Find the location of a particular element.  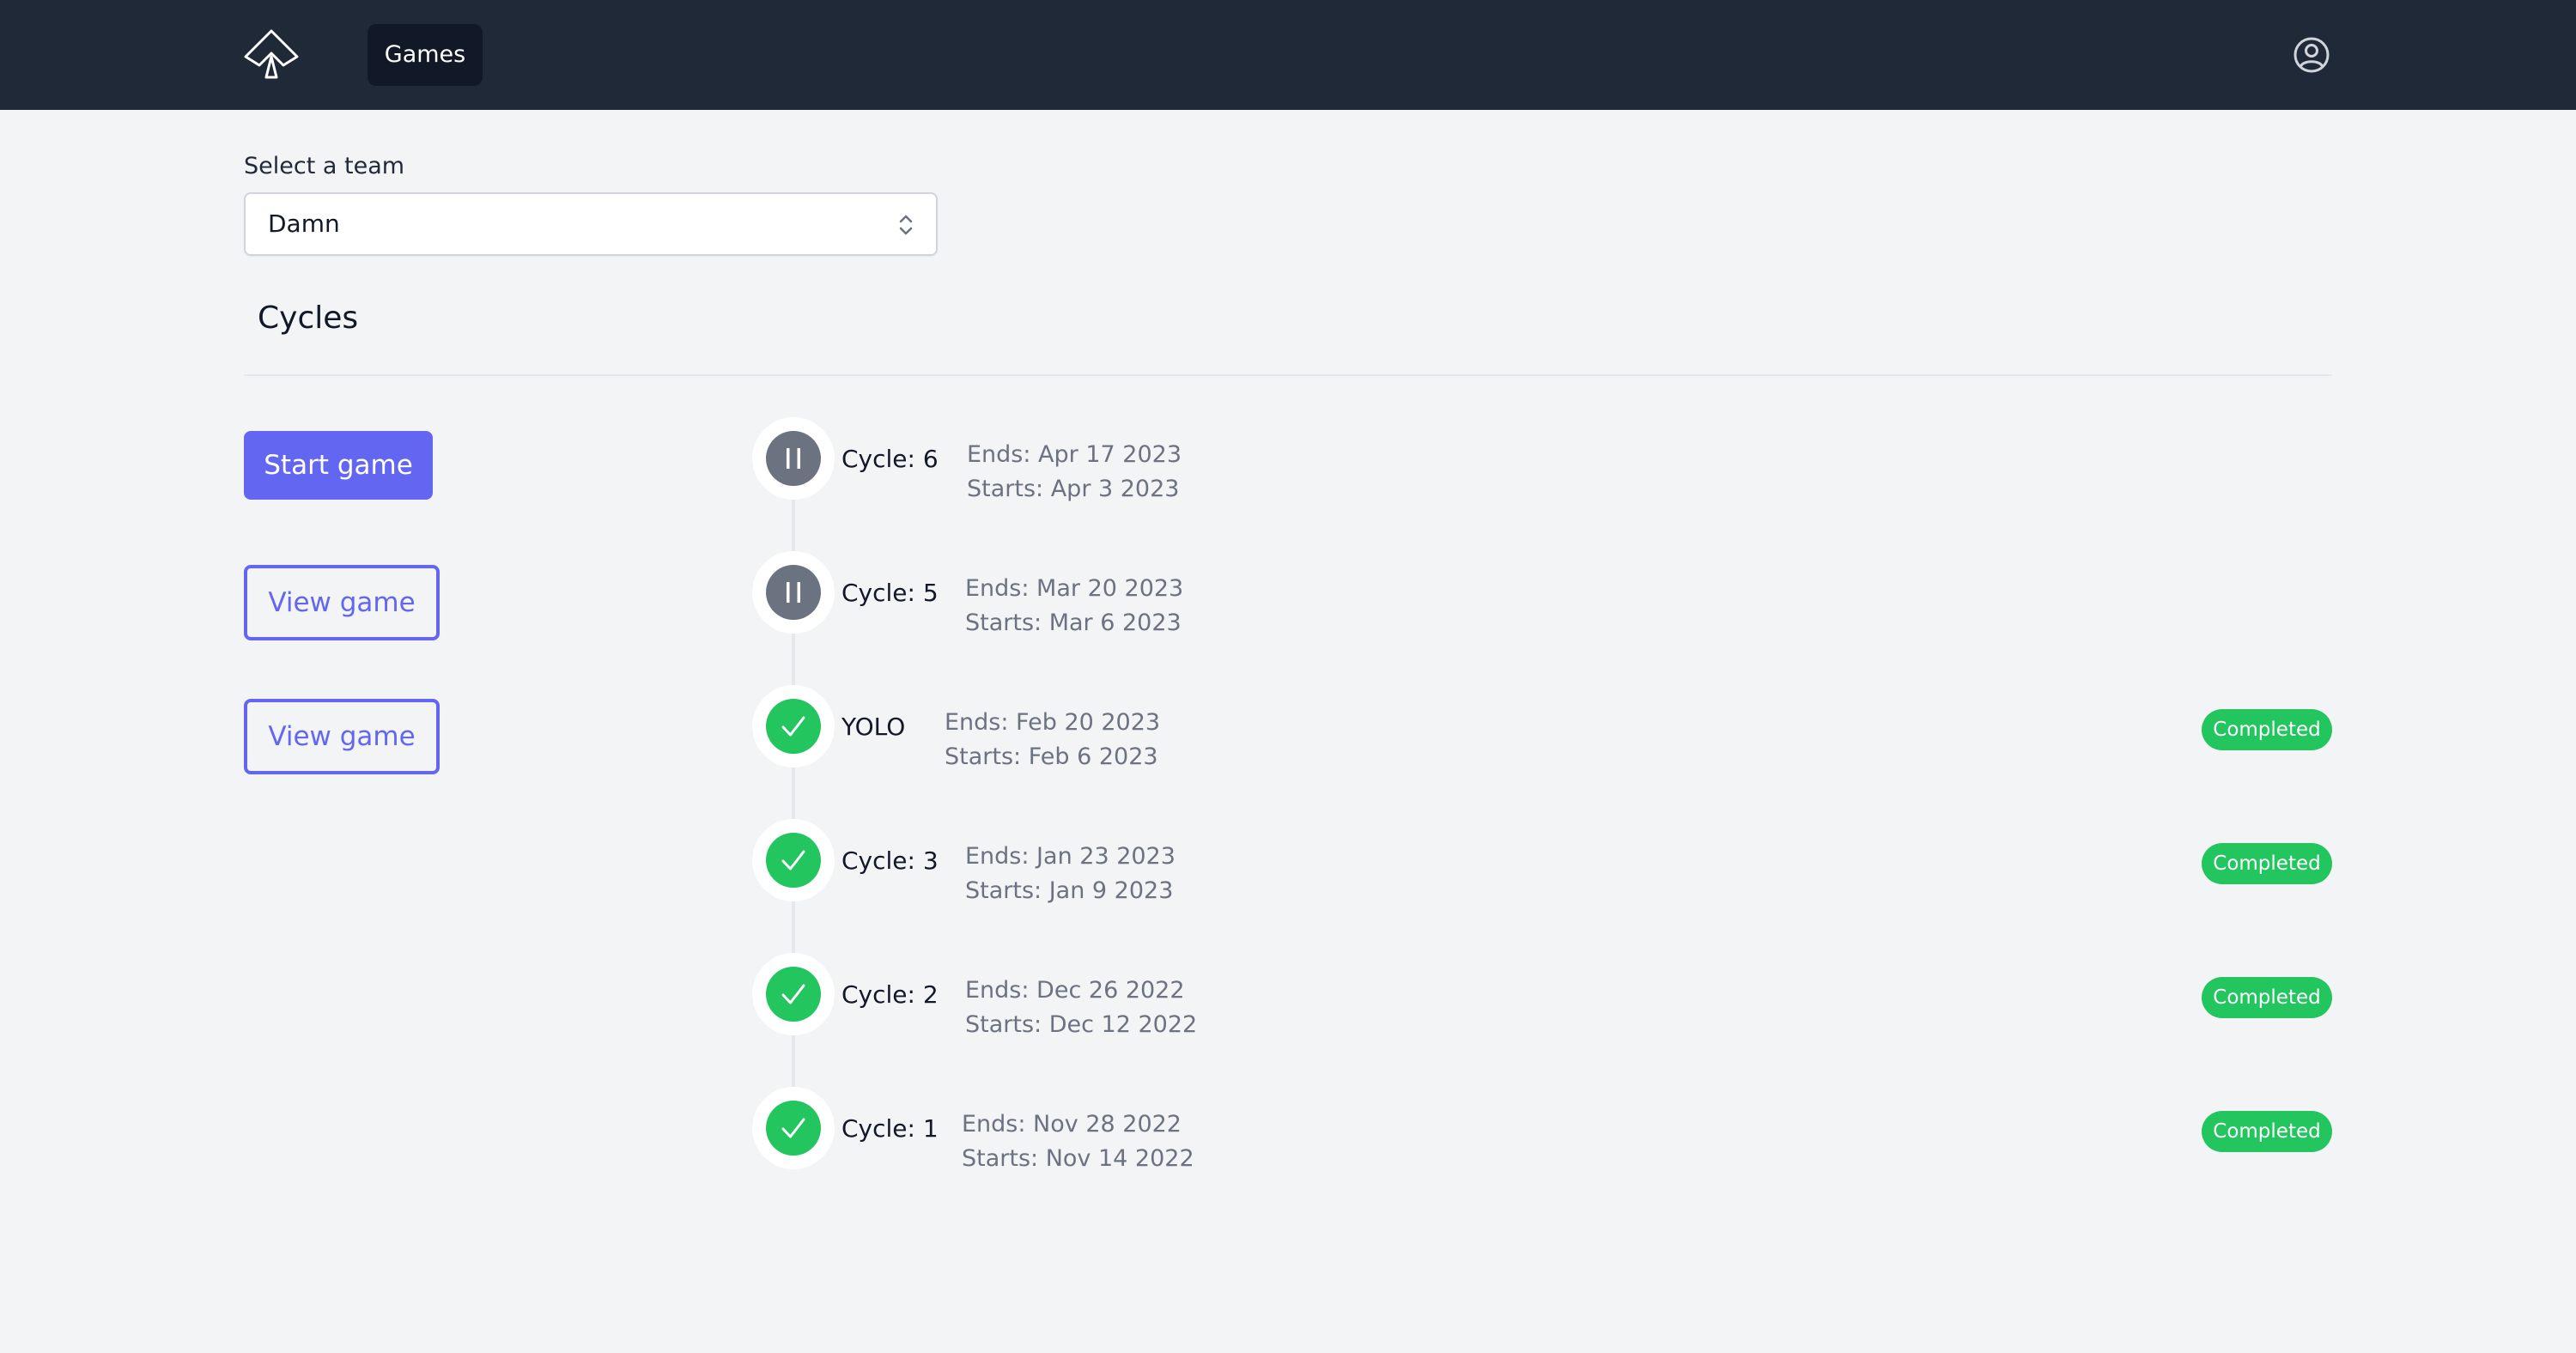

cycle-dates: Ends: Mar 20 2023 Starts: Mar 6 2023 is located at coordinates (1074, 606).